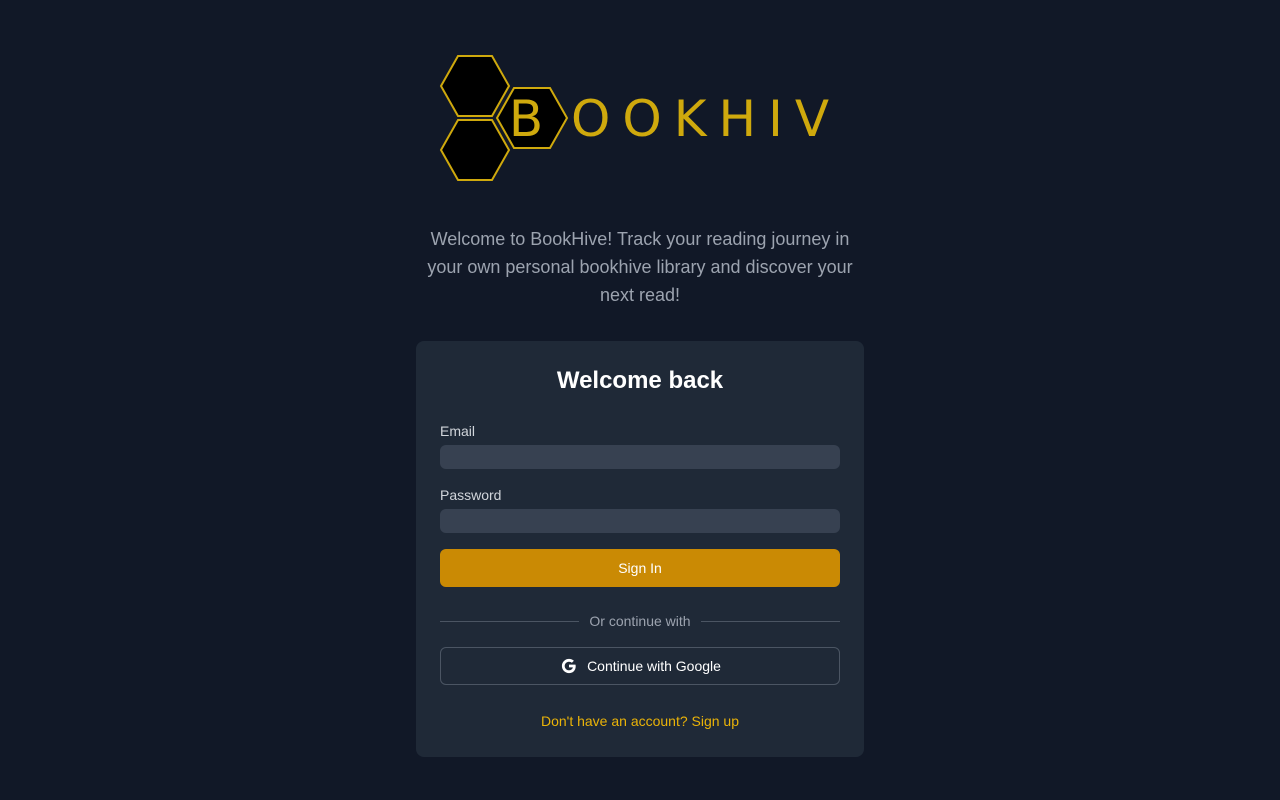  Describe the element at coordinates (640, 521) in the screenshot. I see `password-field` at that location.